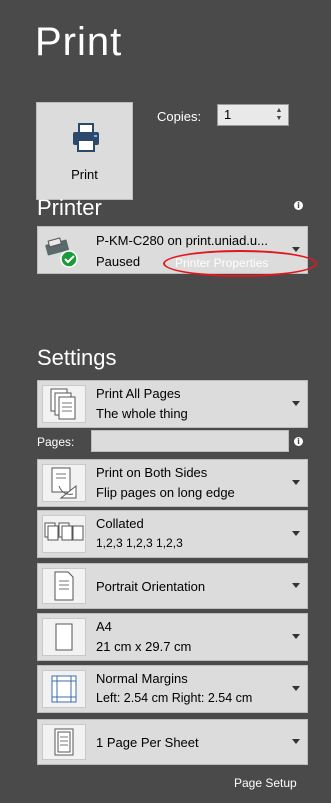 This screenshot has width=331, height=803. Describe the element at coordinates (84, 174) in the screenshot. I see `print-button-label: Print` at that location.